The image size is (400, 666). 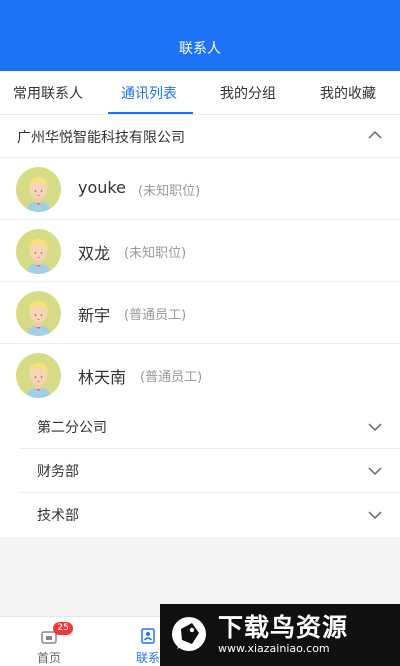 I want to click on tab-contact-list: 通讯列表, so click(x=149, y=93).